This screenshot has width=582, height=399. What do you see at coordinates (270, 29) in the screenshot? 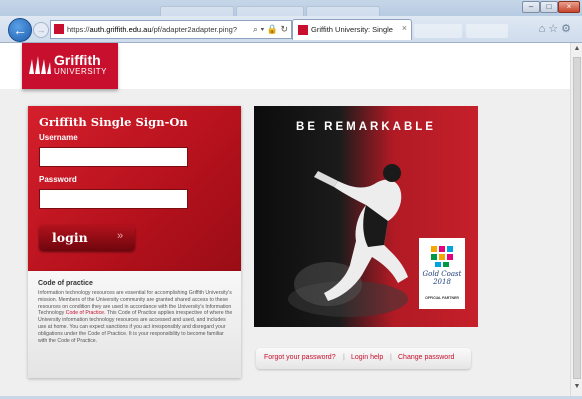
I see `address-bar-icons: ⌕ ▾ 🔒 ↻` at bounding box center [270, 29].